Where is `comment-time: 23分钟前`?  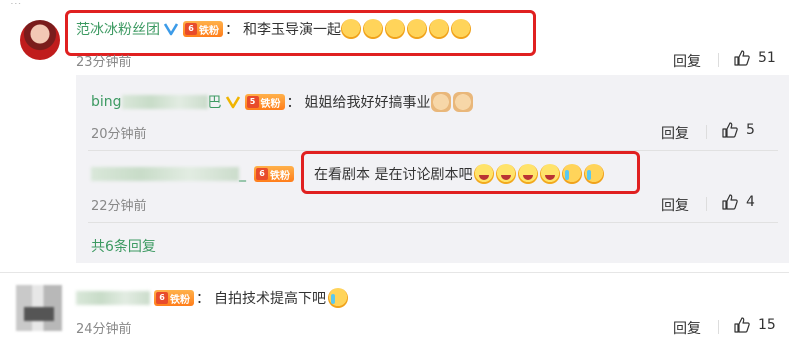
comment-time: 23分钟前 is located at coordinates (104, 62).